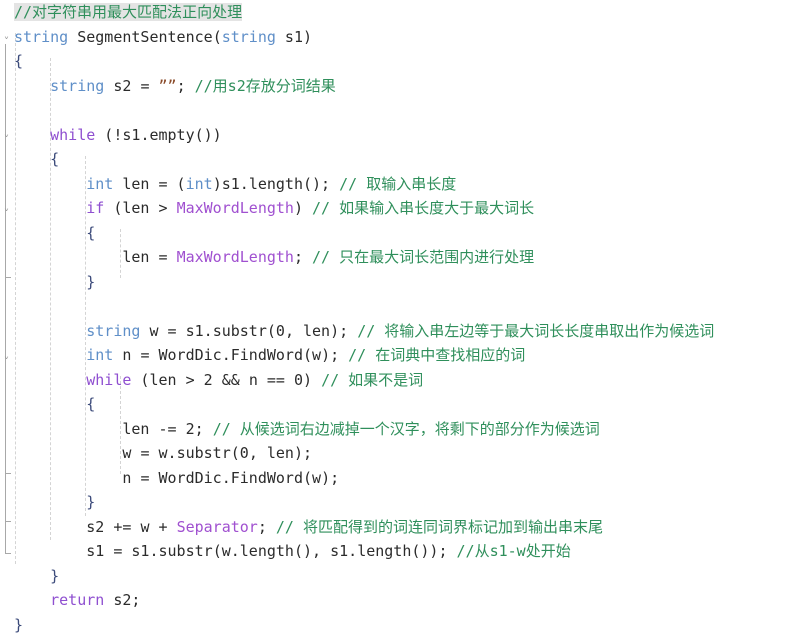 The image size is (800, 637). What do you see at coordinates (95, 208) in the screenshot?
I see `code-token-ctrl: if` at bounding box center [95, 208].